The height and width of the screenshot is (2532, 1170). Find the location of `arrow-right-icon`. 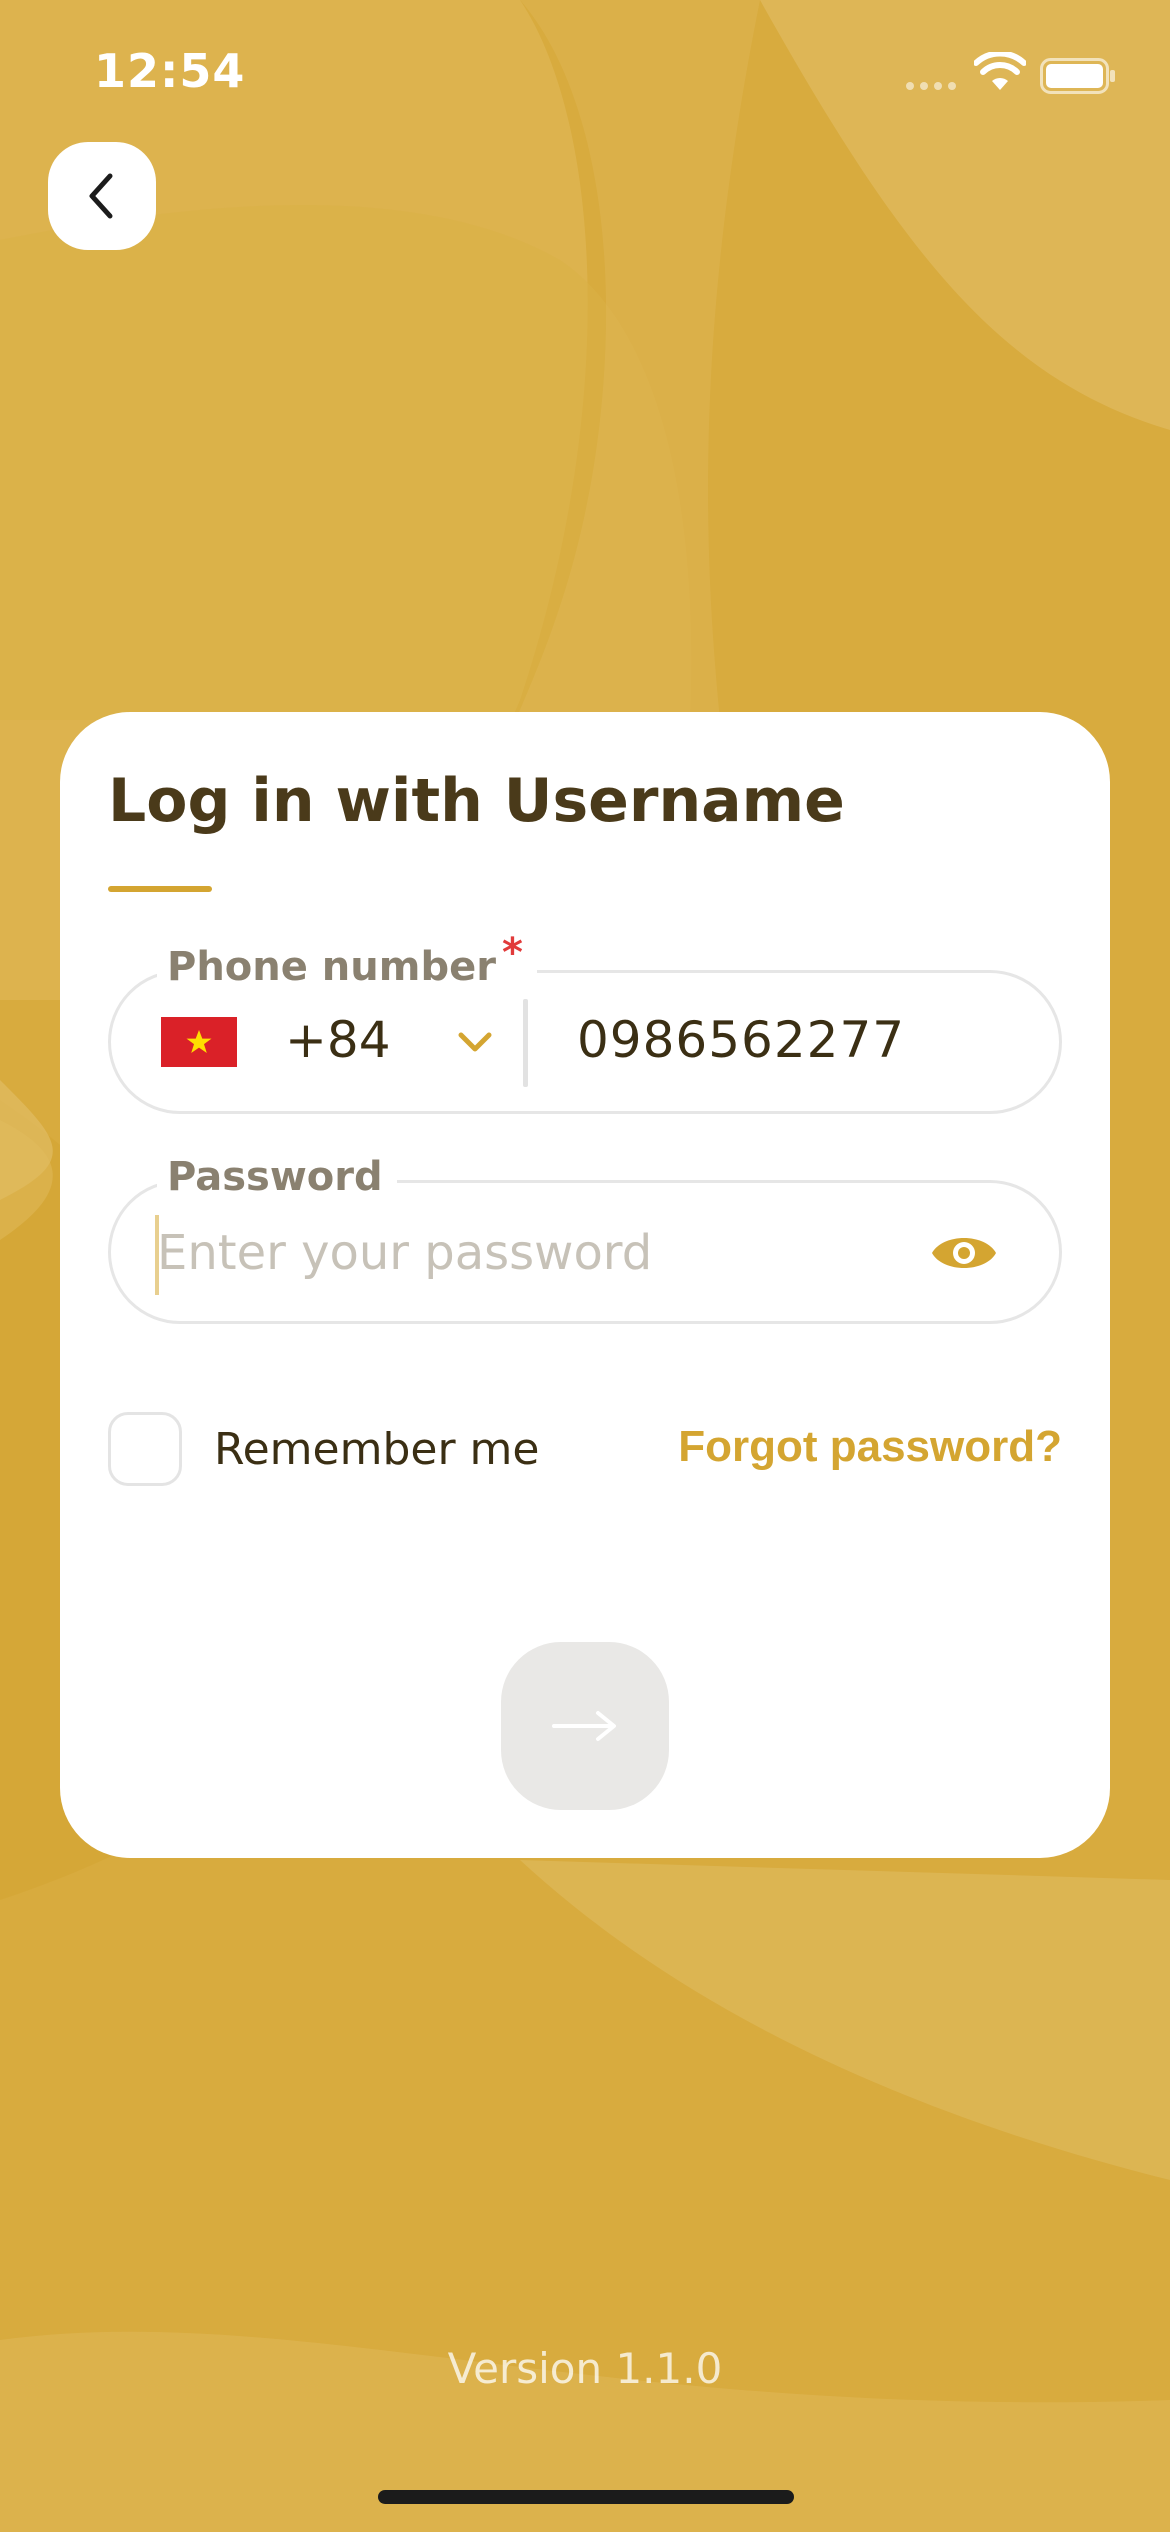

arrow-right-icon is located at coordinates (584, 1726).